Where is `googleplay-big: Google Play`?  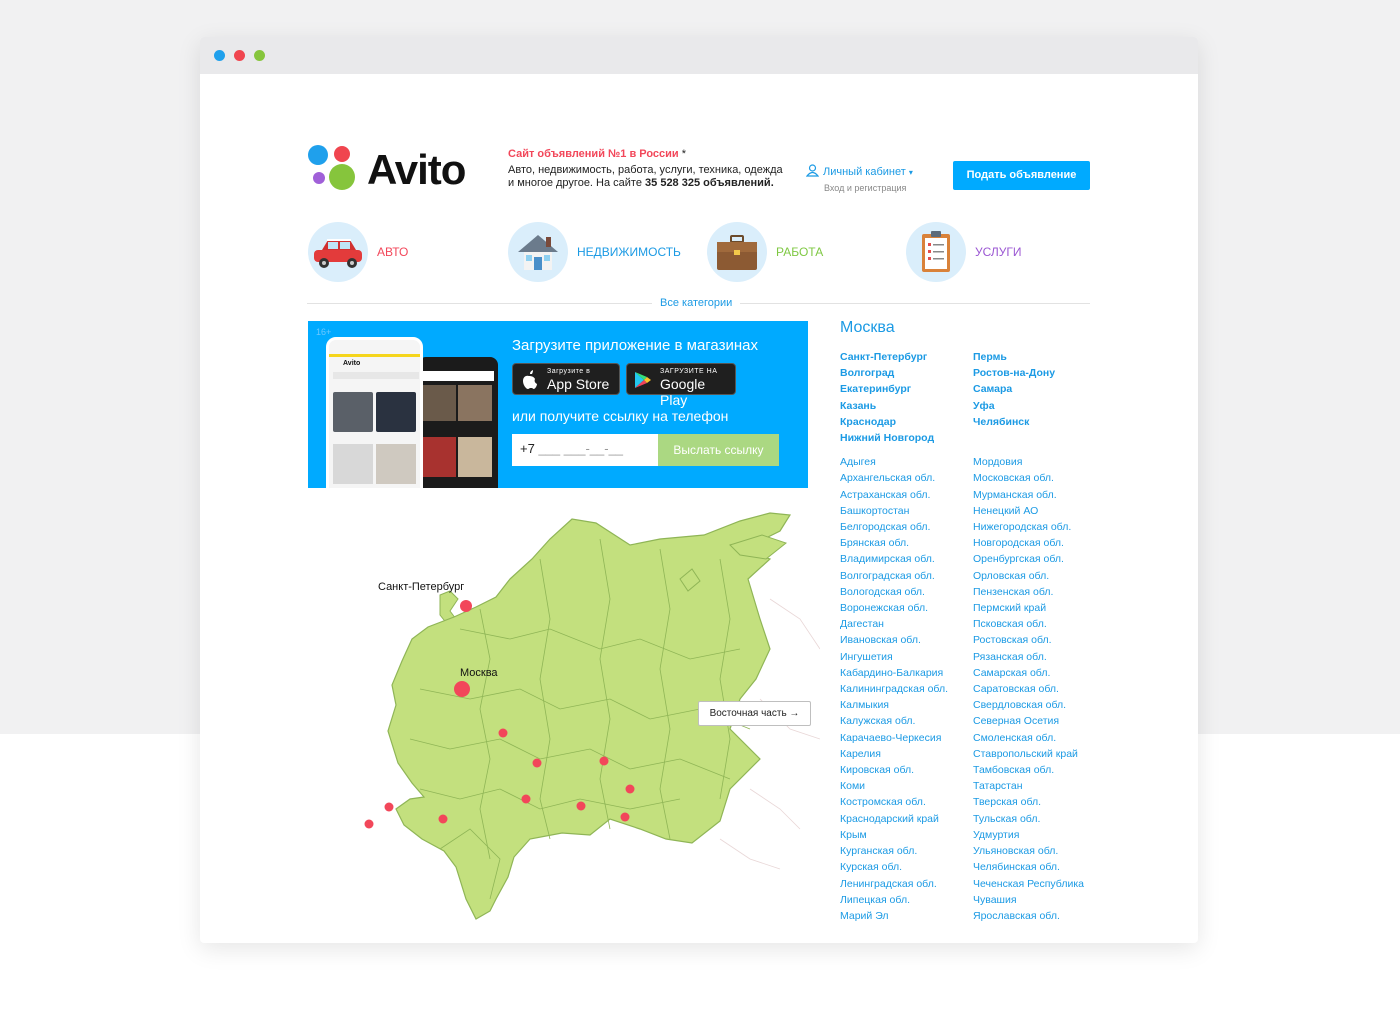
googleplay-big: Google Play is located at coordinates (683, 392).